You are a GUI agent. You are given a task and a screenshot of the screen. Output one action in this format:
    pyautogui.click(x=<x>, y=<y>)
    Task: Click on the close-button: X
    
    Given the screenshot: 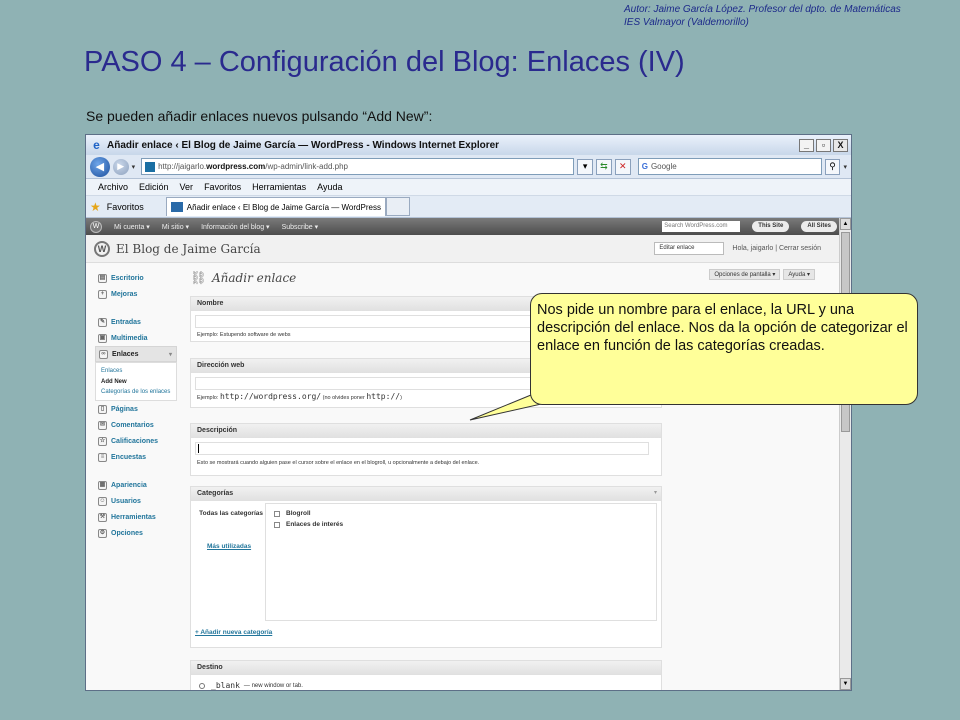 What is the action you would take?
    pyautogui.click(x=840, y=145)
    